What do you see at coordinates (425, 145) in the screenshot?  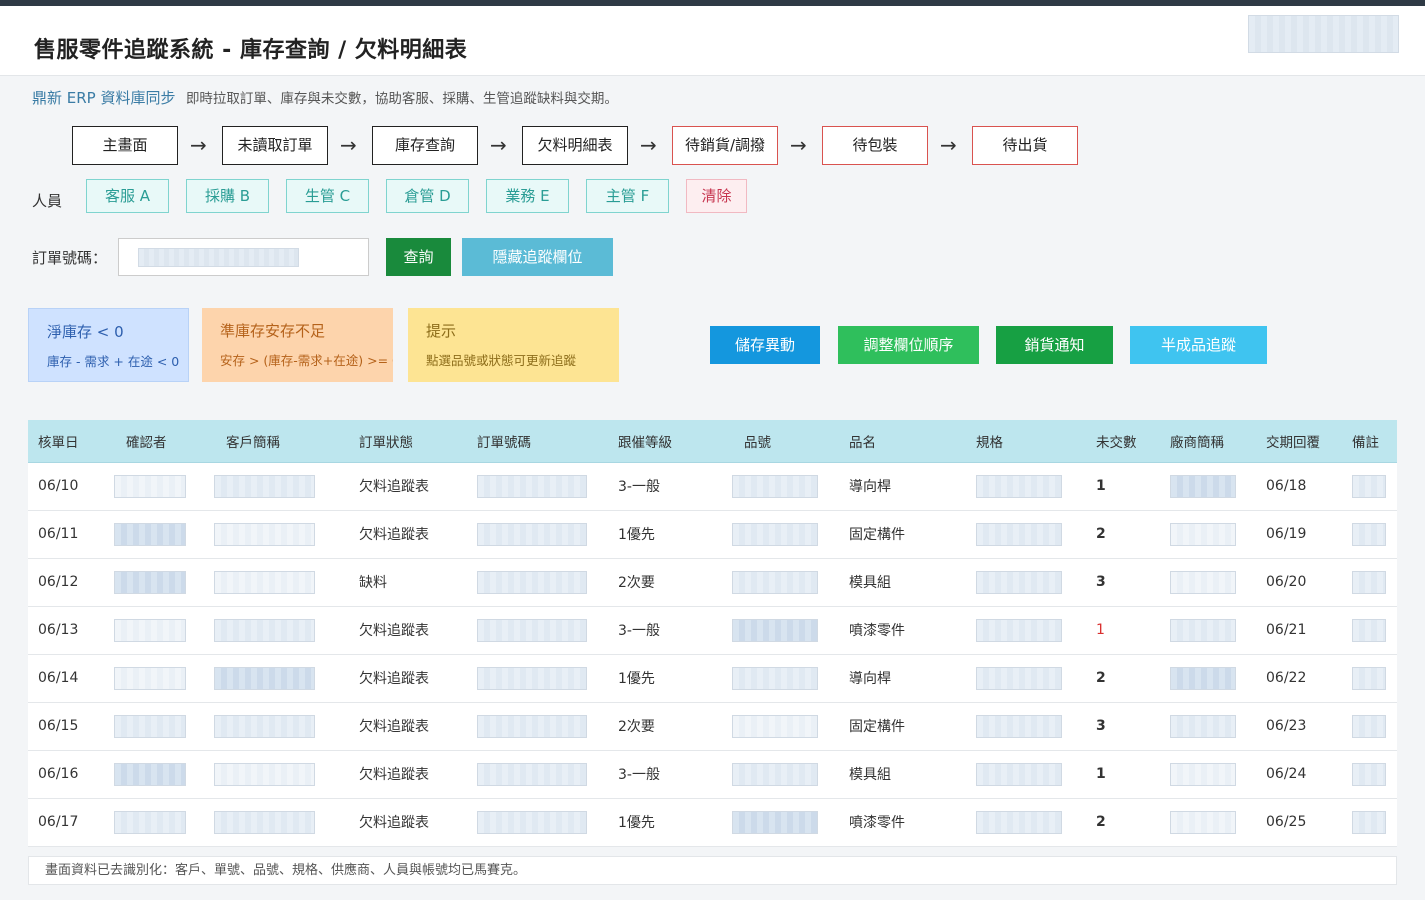 I see `flow-step-inventory: 庫存查詢` at bounding box center [425, 145].